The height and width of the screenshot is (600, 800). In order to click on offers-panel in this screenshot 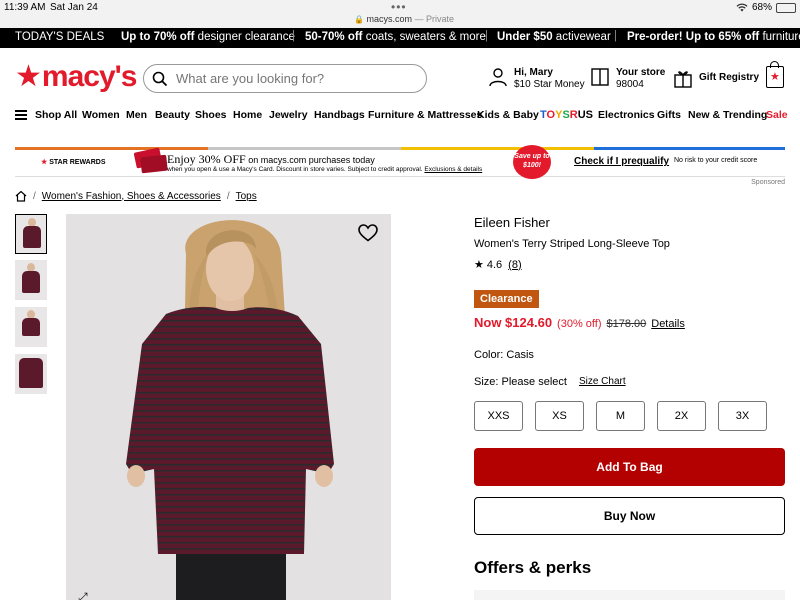, I will do `click(629, 595)`.